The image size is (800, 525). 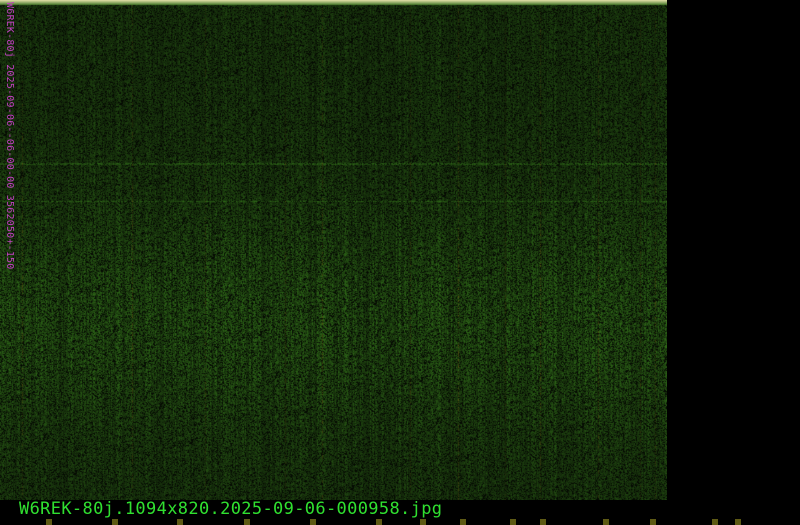 What do you see at coordinates (231, 509) in the screenshot?
I see `image-filename: W6REK-80j.1094x820.2025-09-06-000958.jpg` at bounding box center [231, 509].